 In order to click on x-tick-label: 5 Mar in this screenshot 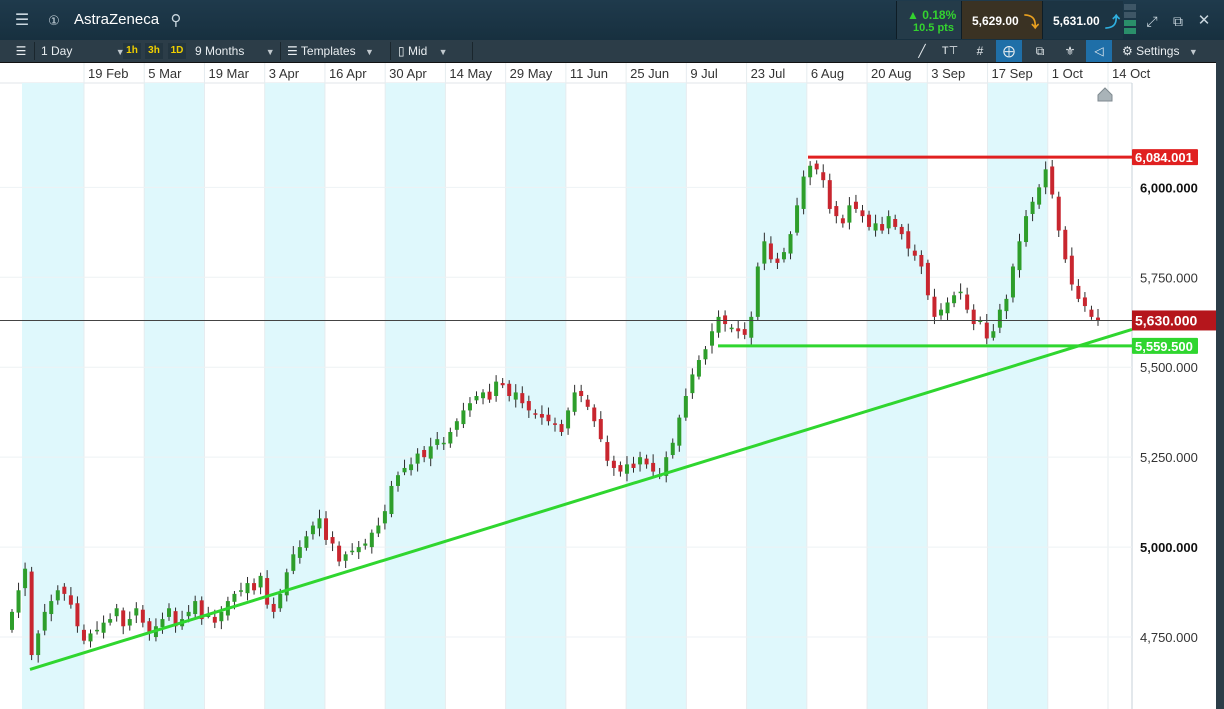, I will do `click(165, 73)`.